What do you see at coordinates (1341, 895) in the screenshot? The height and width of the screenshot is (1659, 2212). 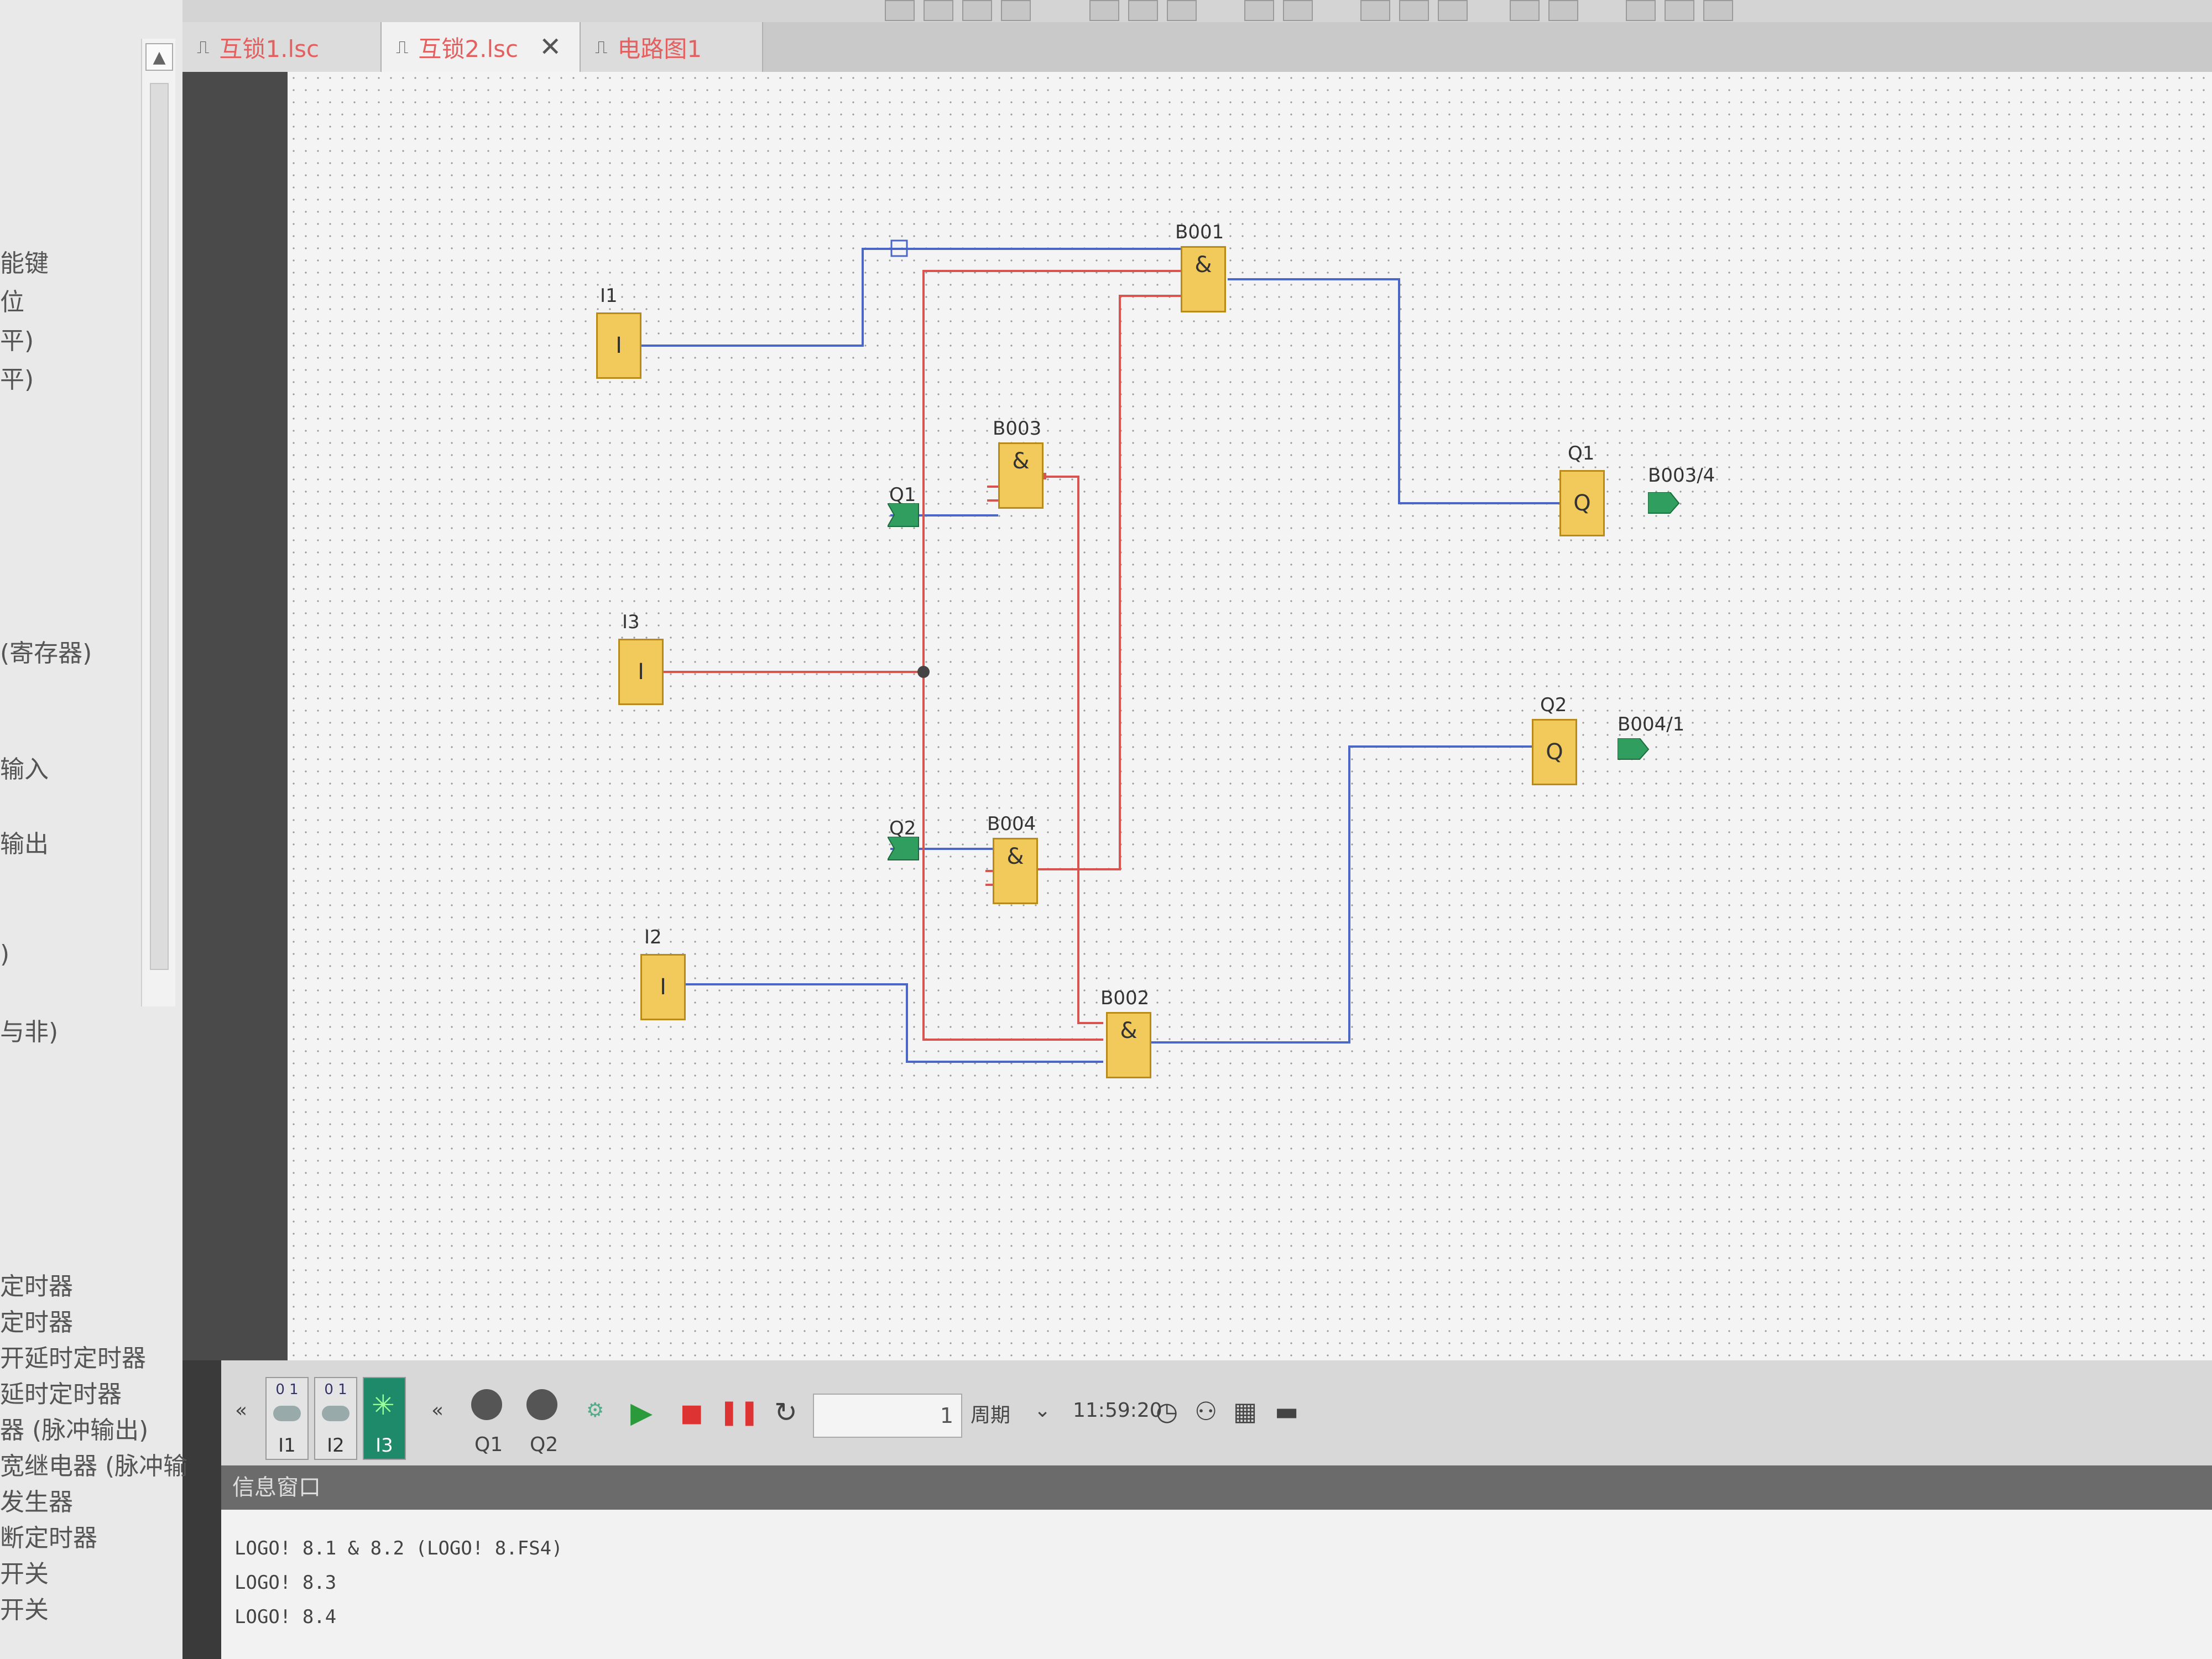 I see `wire-b002-q2` at bounding box center [1341, 895].